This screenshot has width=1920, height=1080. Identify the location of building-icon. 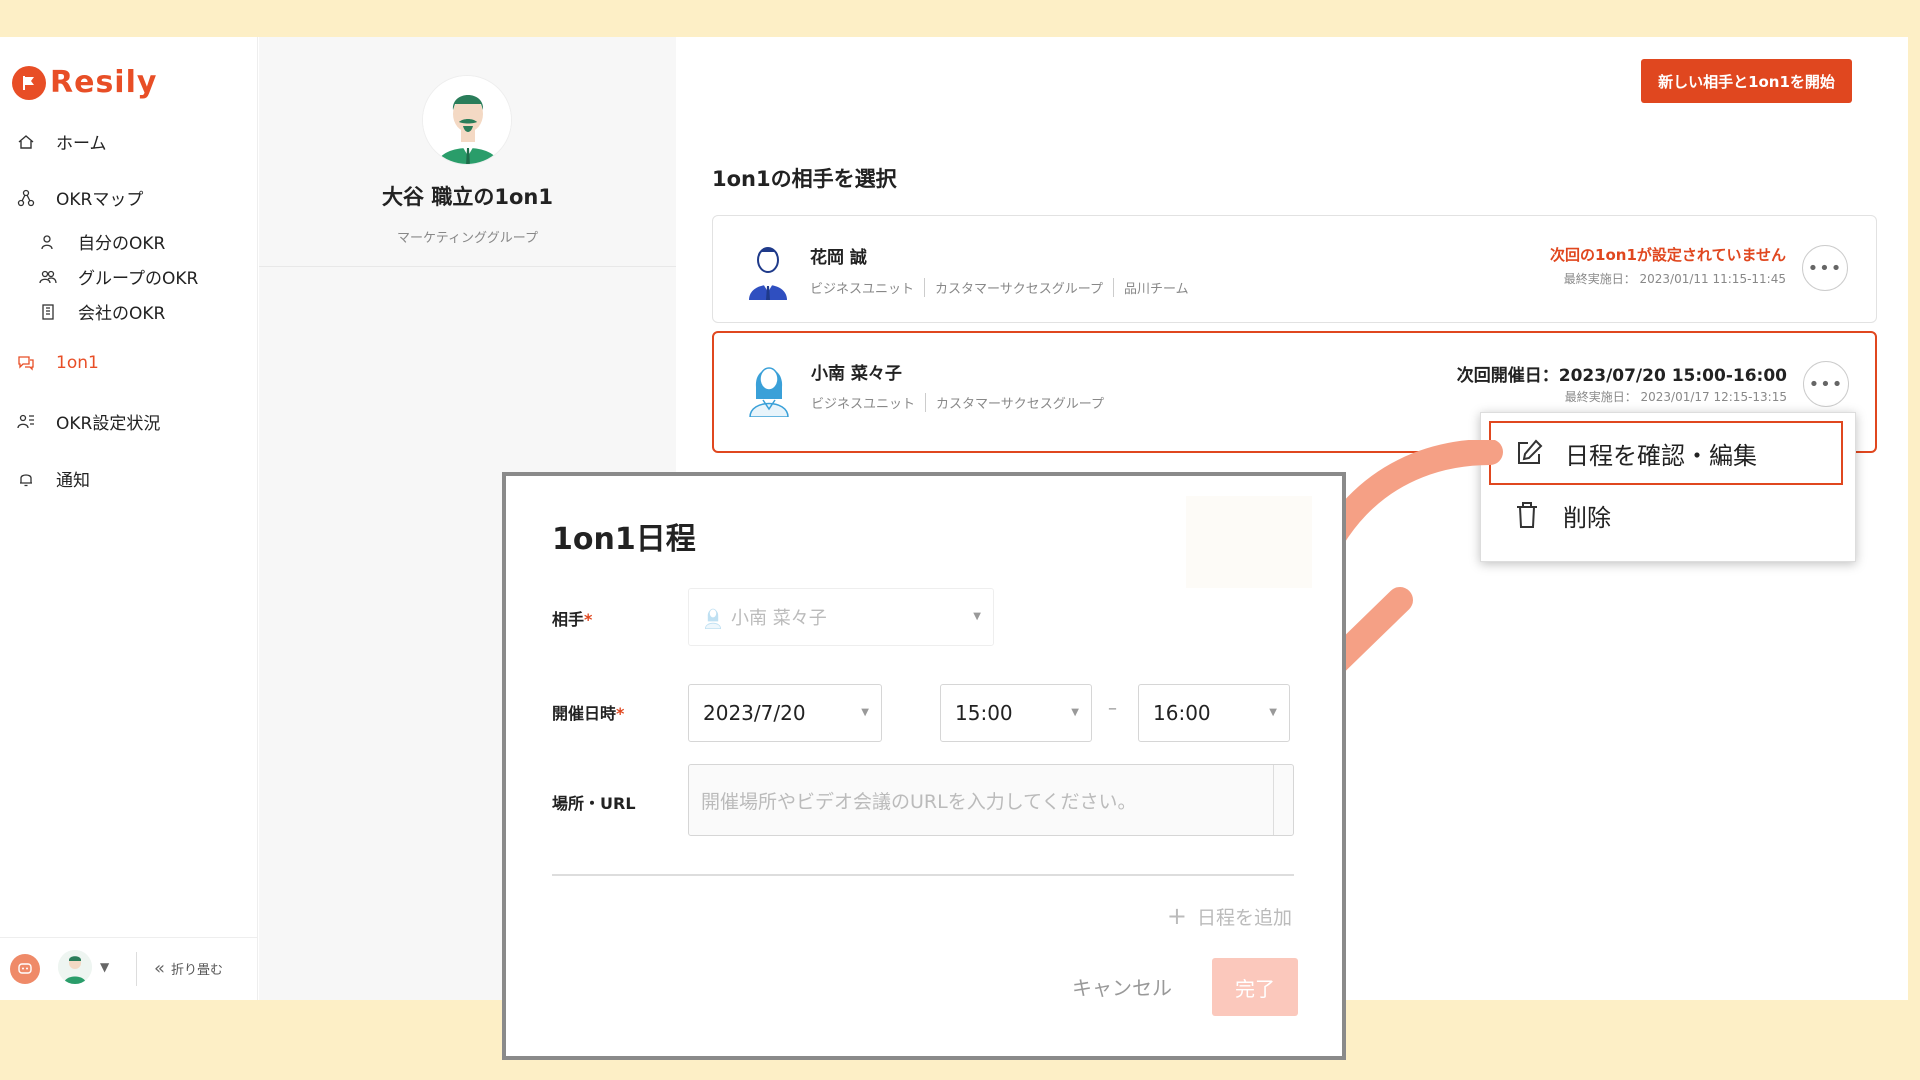
(48, 312).